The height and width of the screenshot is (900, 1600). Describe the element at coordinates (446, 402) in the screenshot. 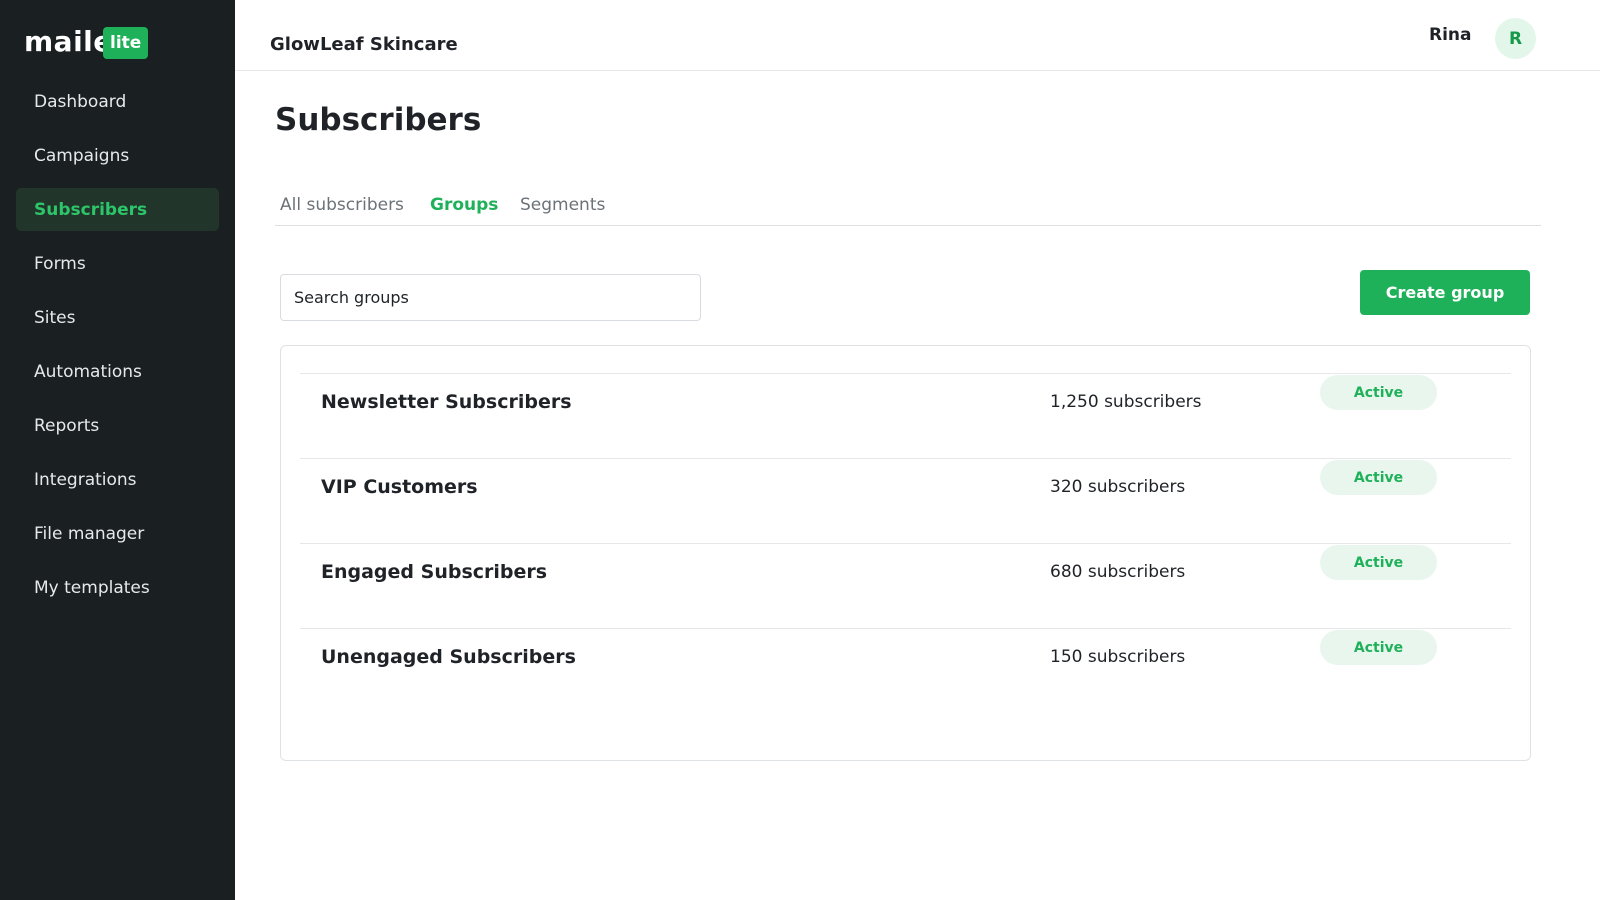

I see `group-name: Newsletter Subscribers` at that location.